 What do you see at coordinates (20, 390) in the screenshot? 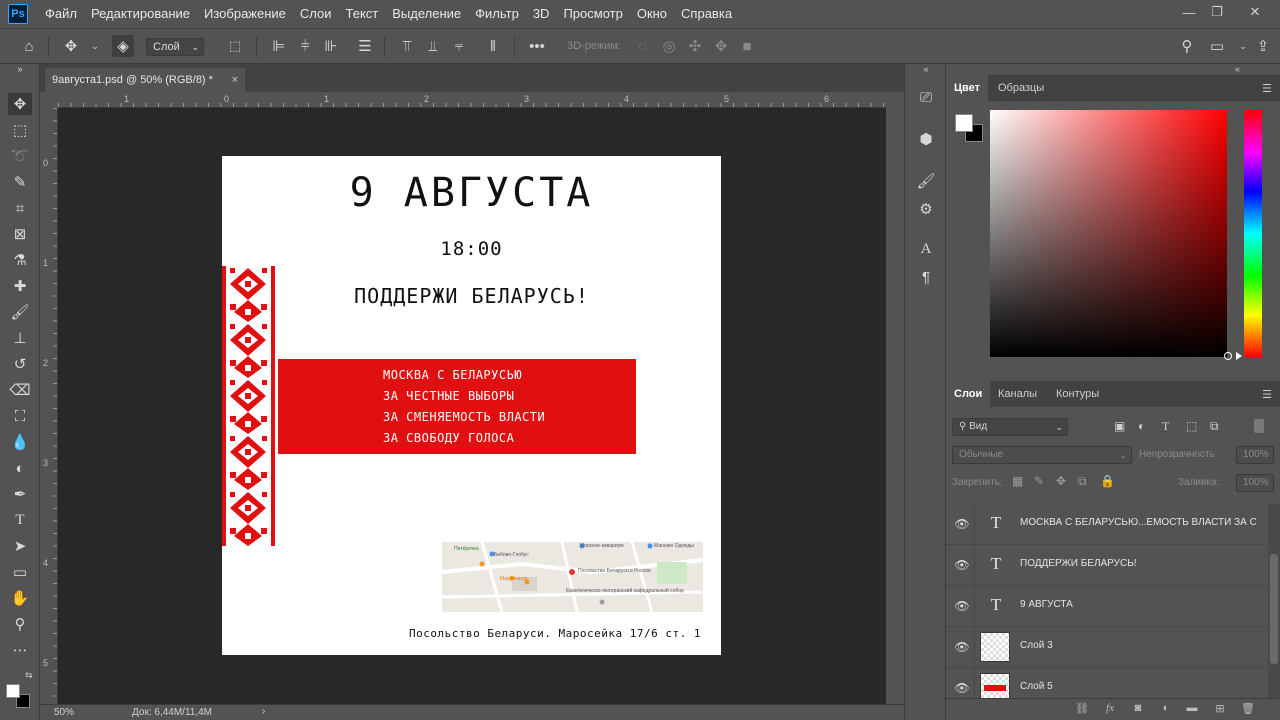
I see `eraser-tool-icon: ⌫` at bounding box center [20, 390].